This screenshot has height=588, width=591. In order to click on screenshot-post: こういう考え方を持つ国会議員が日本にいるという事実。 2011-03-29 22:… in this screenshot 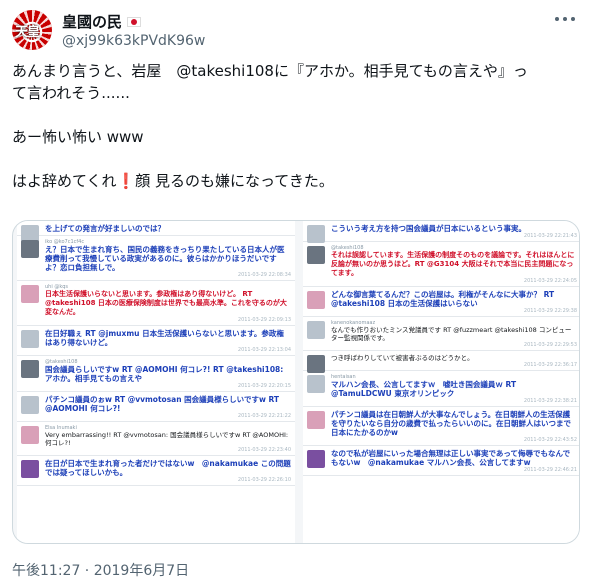, I will do `click(441, 232)`.